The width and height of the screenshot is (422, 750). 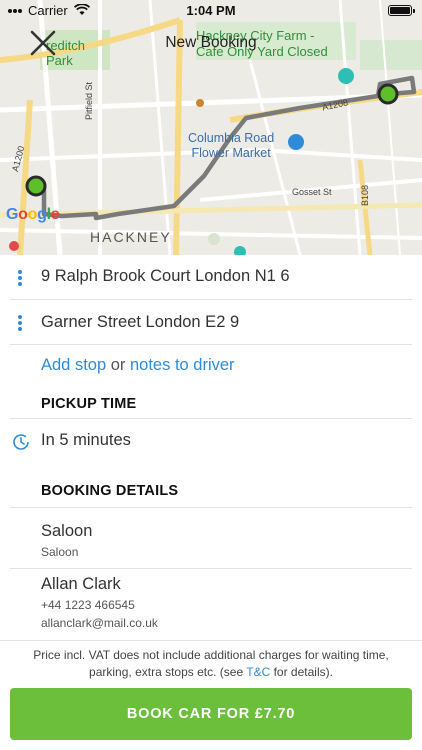 What do you see at coordinates (86, 440) in the screenshot?
I see `pickup-time-value: In 5 minutes` at bounding box center [86, 440].